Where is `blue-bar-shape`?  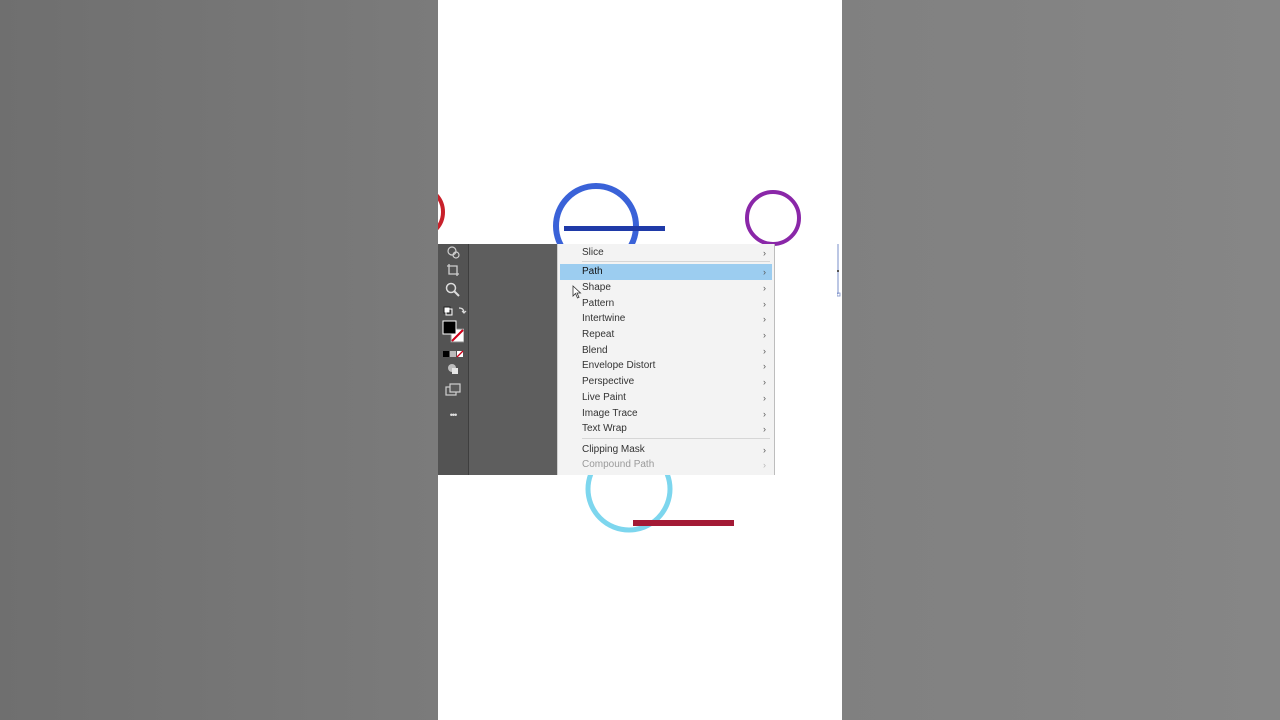 blue-bar-shape is located at coordinates (614, 228).